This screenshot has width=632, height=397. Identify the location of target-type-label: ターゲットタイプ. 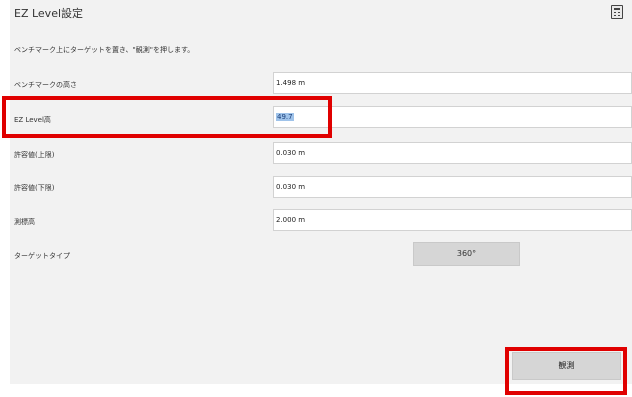
(42, 256).